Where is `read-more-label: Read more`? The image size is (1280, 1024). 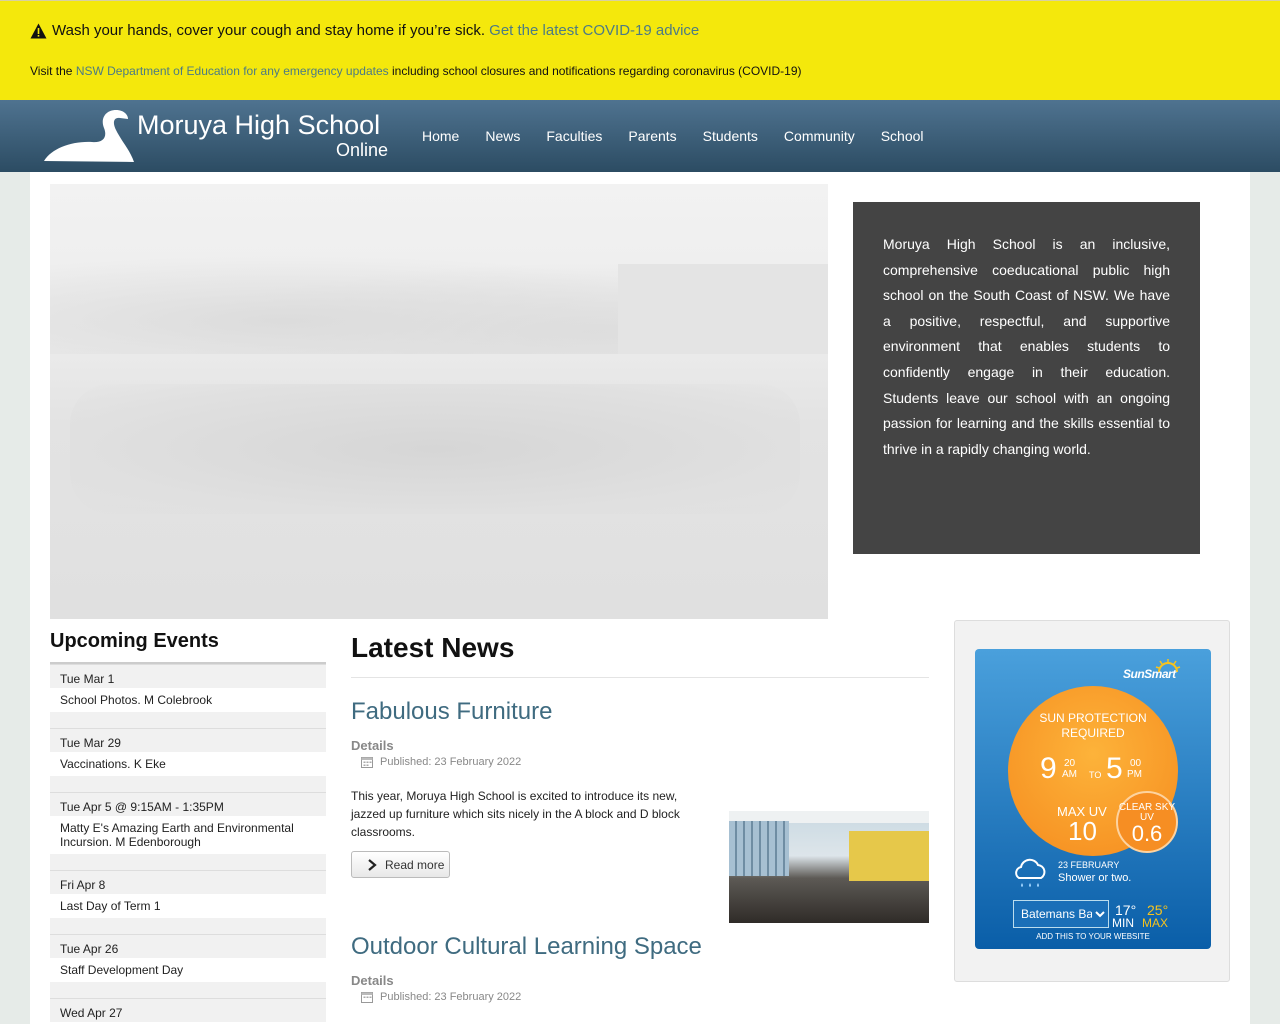
read-more-label: Read more is located at coordinates (415, 864).